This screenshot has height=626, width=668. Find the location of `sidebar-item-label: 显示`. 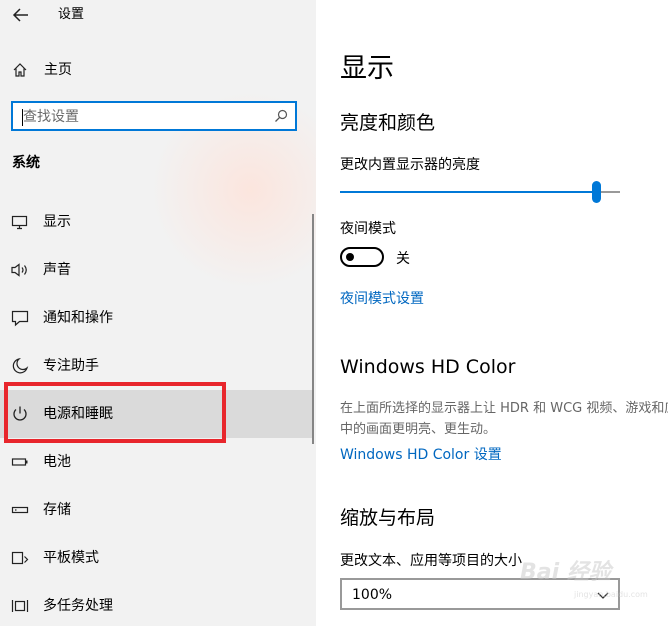

sidebar-item-label: 显示 is located at coordinates (57, 222).